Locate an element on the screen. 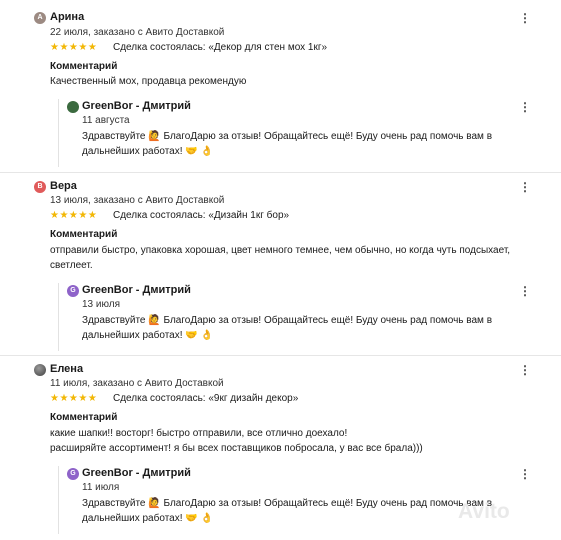  seller-avatar is located at coordinates (73, 107).